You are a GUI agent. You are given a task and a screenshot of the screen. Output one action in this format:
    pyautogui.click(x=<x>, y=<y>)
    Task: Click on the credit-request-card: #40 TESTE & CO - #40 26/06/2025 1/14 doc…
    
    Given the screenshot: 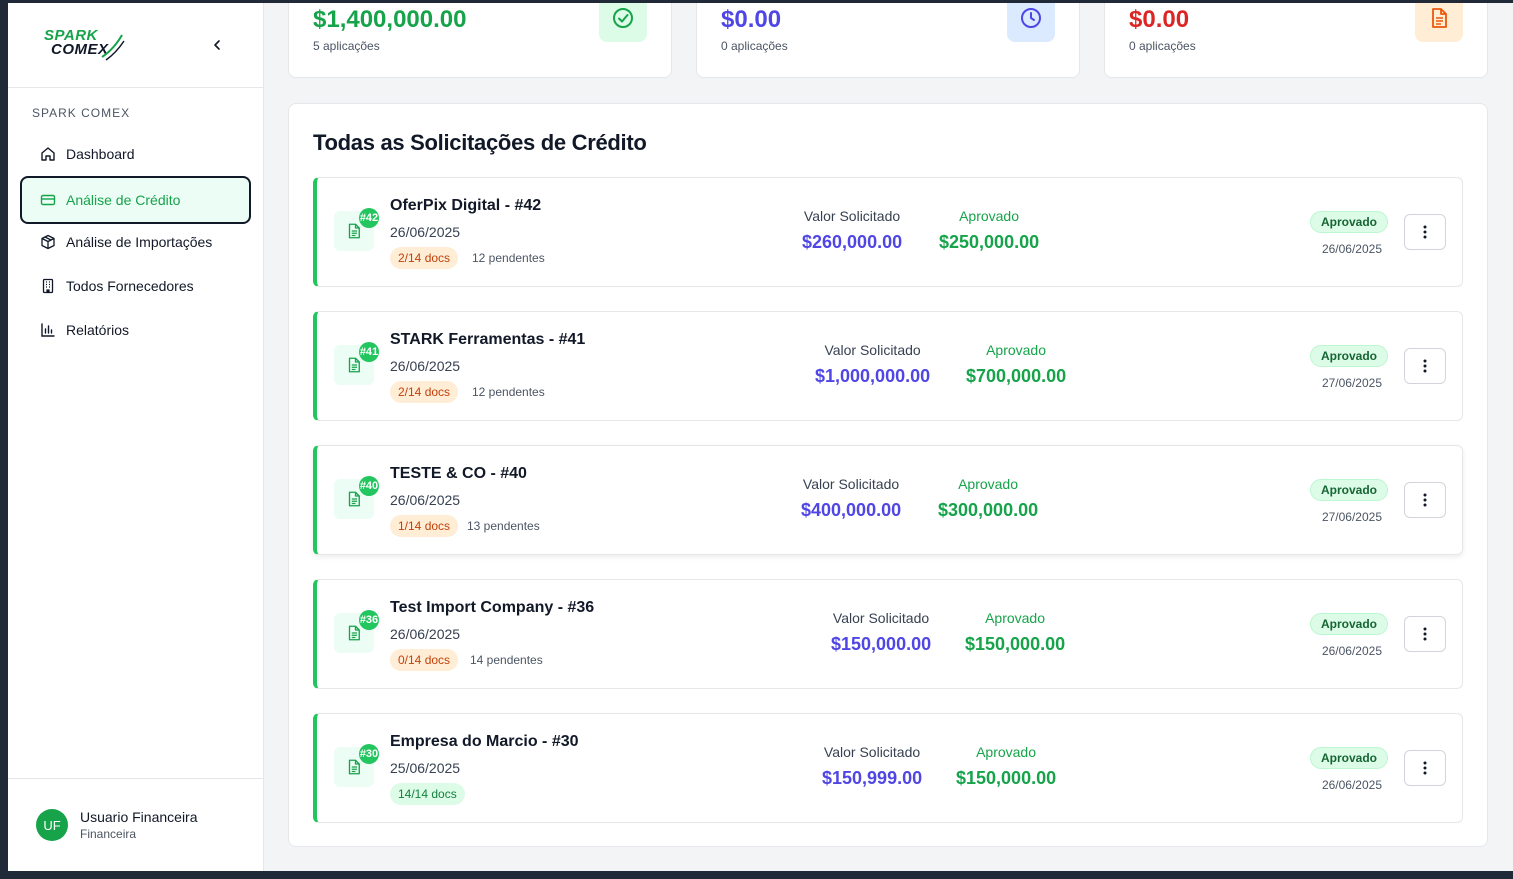 What is the action you would take?
    pyautogui.click(x=888, y=500)
    